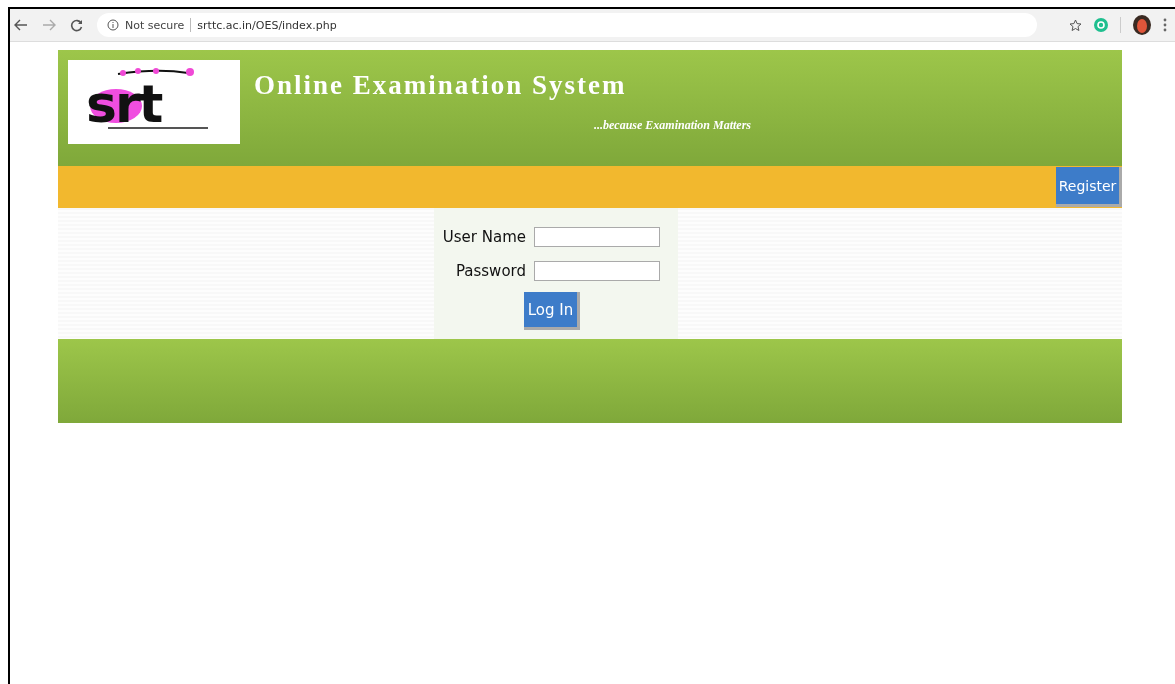 The width and height of the screenshot is (1175, 684). What do you see at coordinates (21, 25) in the screenshot?
I see `back-arrow-icon` at bounding box center [21, 25].